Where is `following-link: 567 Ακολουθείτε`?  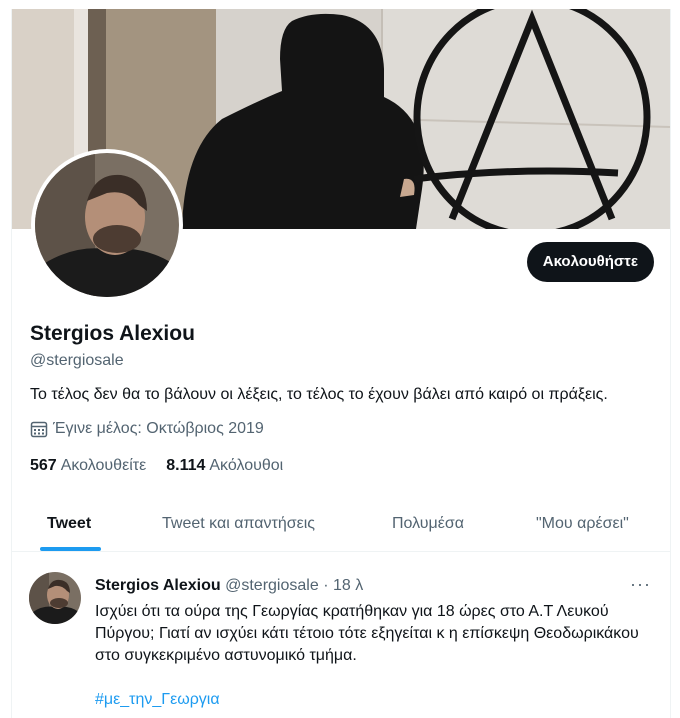
following-link: 567 Ακολουθείτε is located at coordinates (88, 466).